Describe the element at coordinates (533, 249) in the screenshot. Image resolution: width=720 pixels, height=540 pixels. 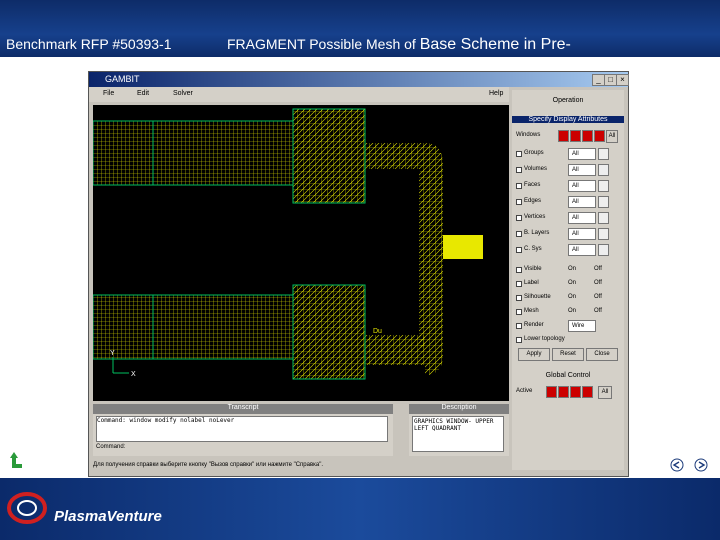
I see `attr-label: C. Sys` at that location.